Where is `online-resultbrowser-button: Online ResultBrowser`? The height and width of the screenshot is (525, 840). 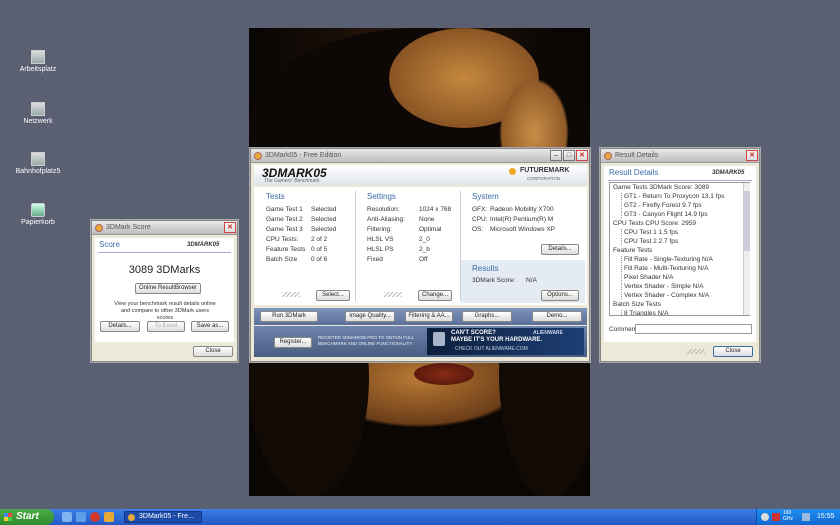 online-resultbrowser-button: Online ResultBrowser is located at coordinates (168, 288).